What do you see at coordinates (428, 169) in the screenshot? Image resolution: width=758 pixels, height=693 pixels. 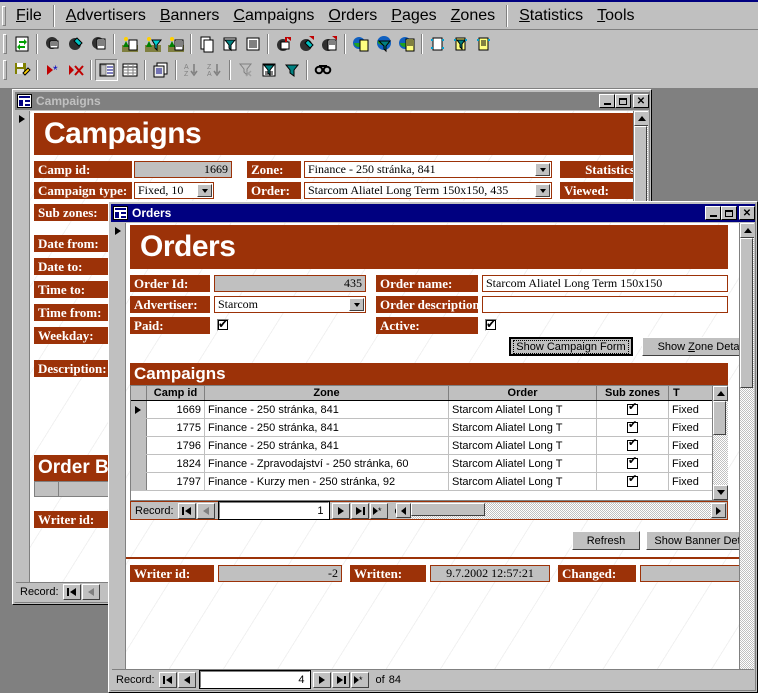 I see `zone-combobox: Finance - 250 stránka, 841` at bounding box center [428, 169].